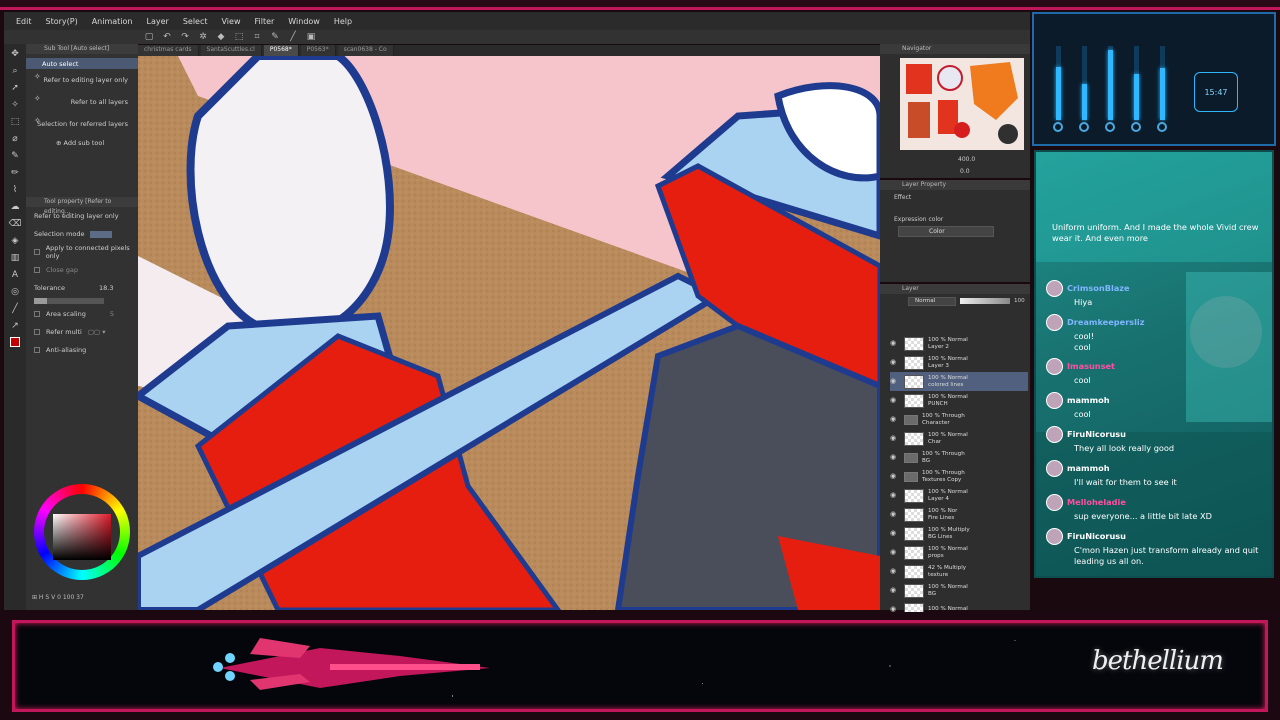 The width and height of the screenshot is (1280, 720). What do you see at coordinates (293, 37) in the screenshot?
I see `line-icon: ╱` at bounding box center [293, 37].